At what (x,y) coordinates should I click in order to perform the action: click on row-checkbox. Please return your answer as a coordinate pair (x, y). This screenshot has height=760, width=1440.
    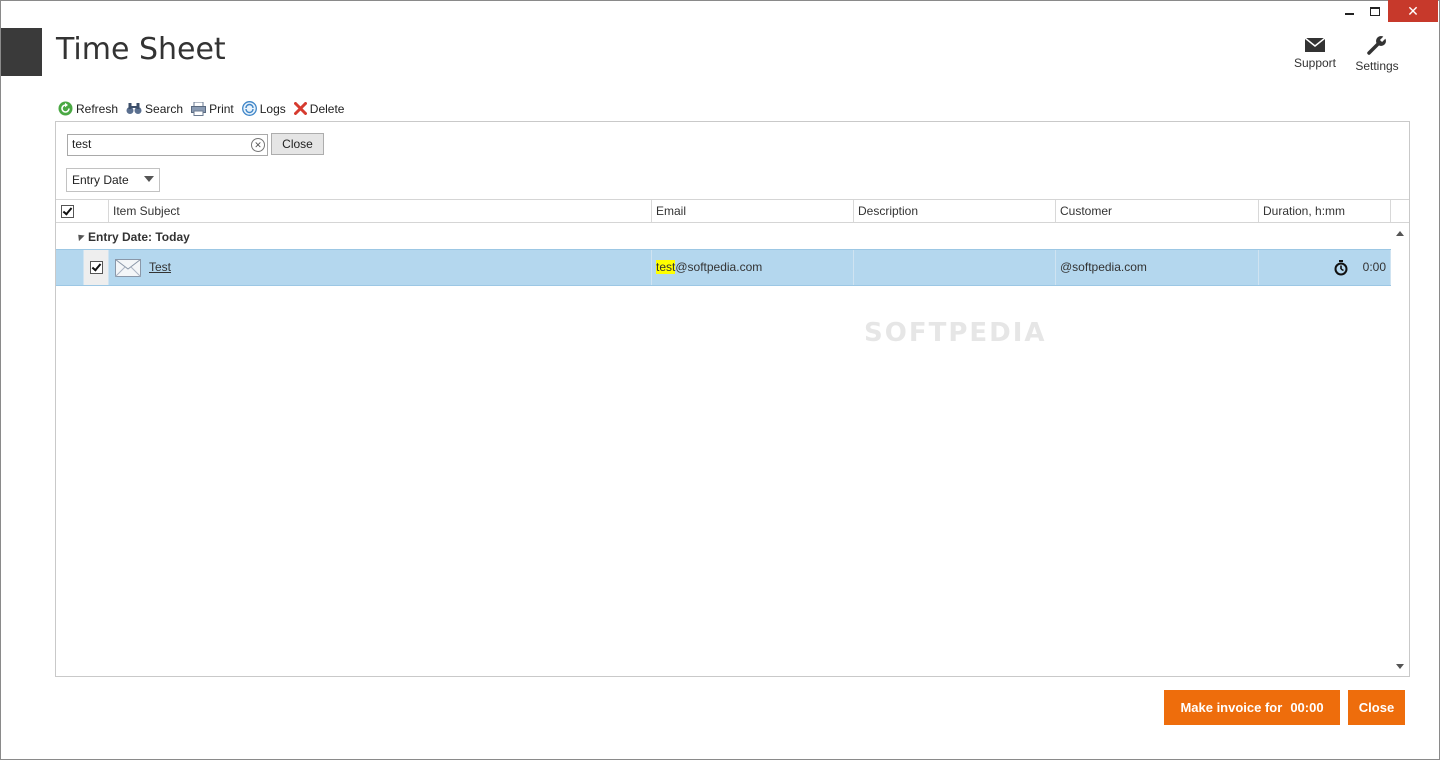
    Looking at the image, I should click on (96, 268).